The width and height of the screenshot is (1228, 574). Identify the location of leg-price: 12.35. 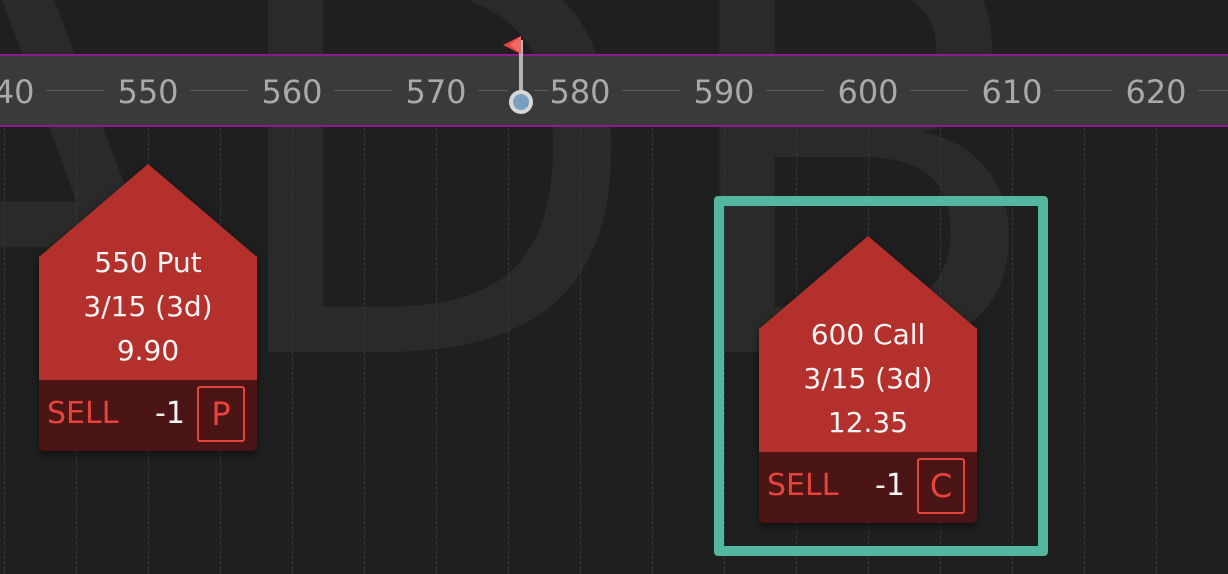
(868, 422).